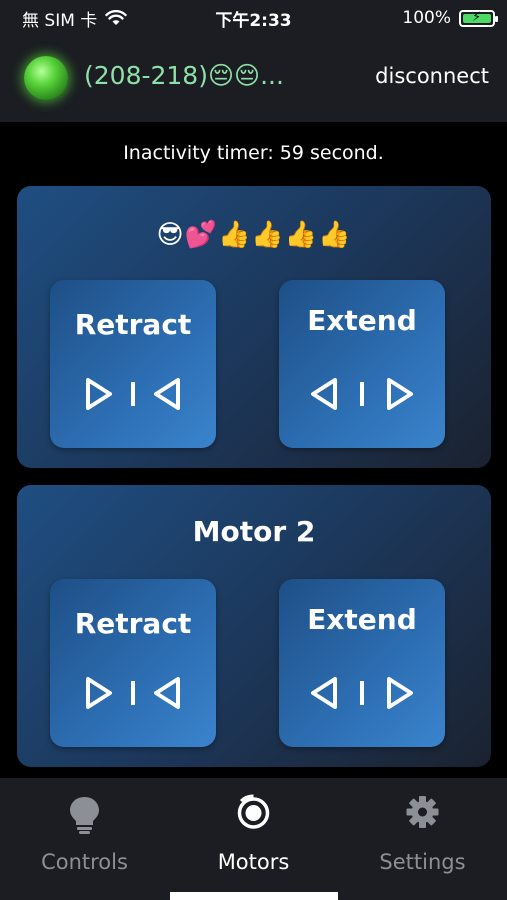 Image resolution: width=507 pixels, height=900 pixels. Describe the element at coordinates (426, 18) in the screenshot. I see `battery-percent: 100%` at that location.